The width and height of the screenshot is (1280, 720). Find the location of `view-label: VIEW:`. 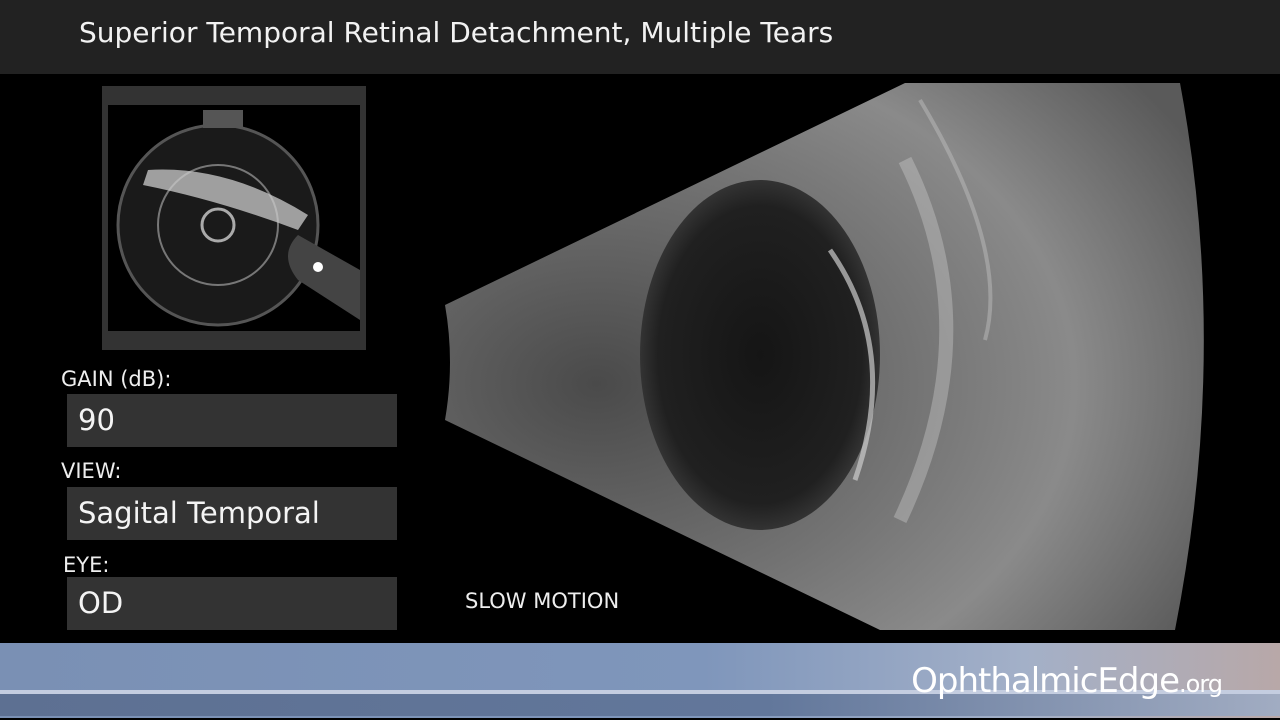

view-label: VIEW: is located at coordinates (91, 471).